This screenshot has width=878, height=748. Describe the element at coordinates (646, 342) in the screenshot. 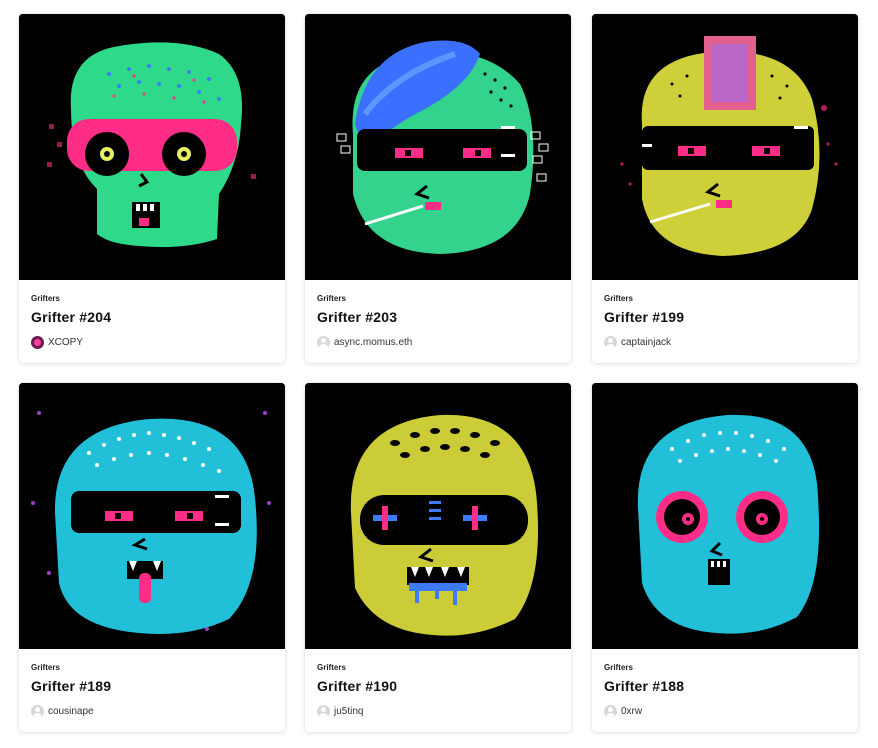

I see `owner-name: captainjack` at that location.